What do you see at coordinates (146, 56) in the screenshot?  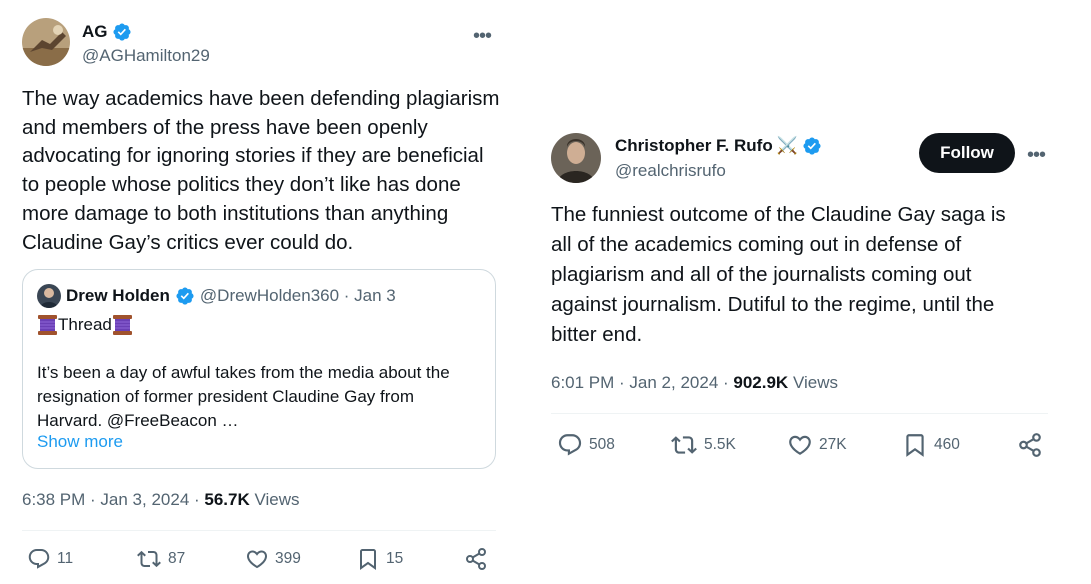 I see `handle: @AGHamilton29` at bounding box center [146, 56].